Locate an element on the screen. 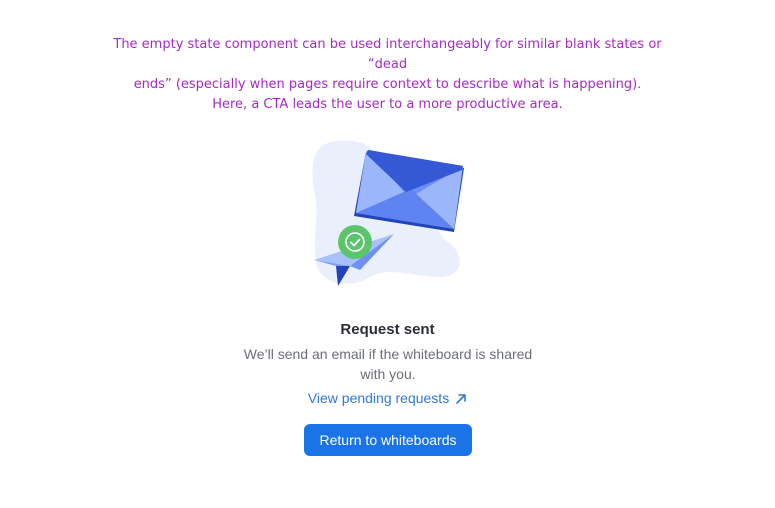 The image size is (775, 508). request-sent-illustration is located at coordinates (389, 214).